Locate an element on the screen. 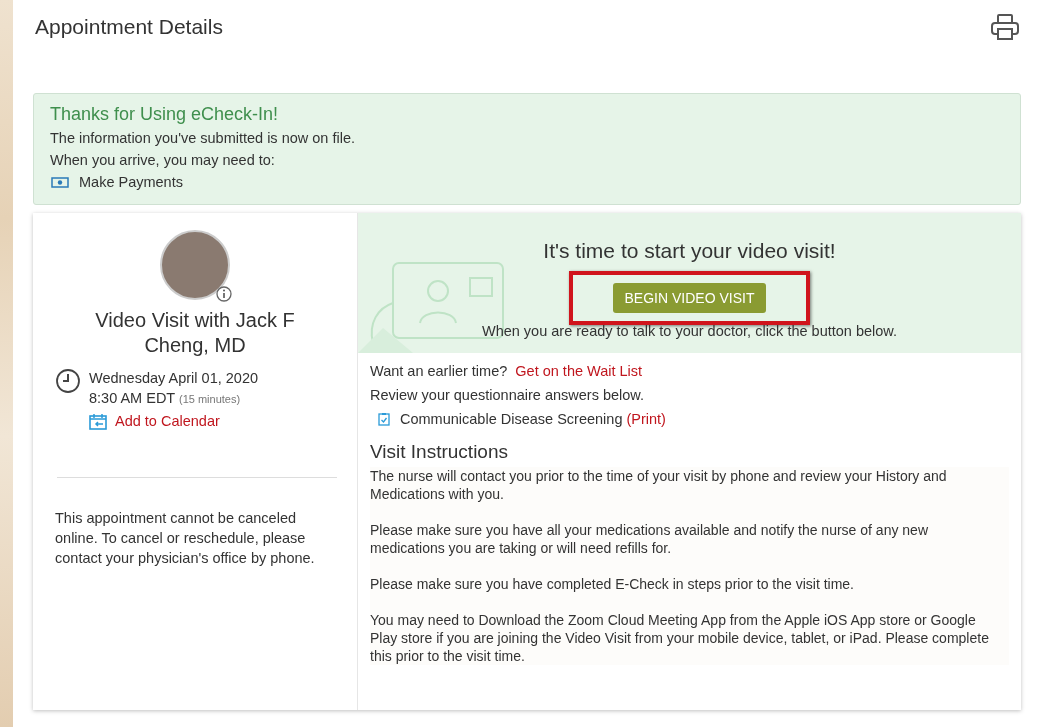  calendar-icon is located at coordinates (98, 421).